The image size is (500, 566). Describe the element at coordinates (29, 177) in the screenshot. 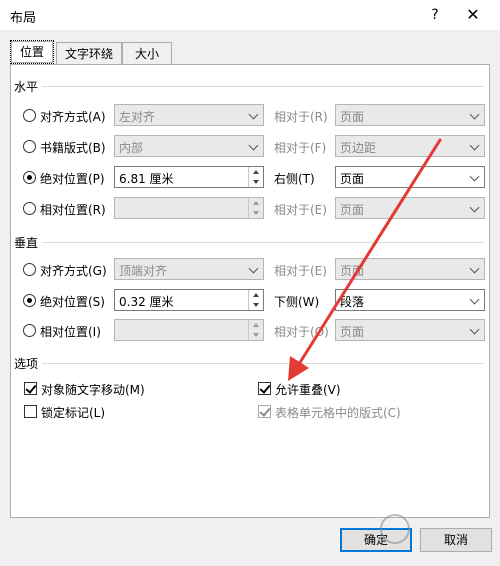

I see `radio-h-absolute` at that location.